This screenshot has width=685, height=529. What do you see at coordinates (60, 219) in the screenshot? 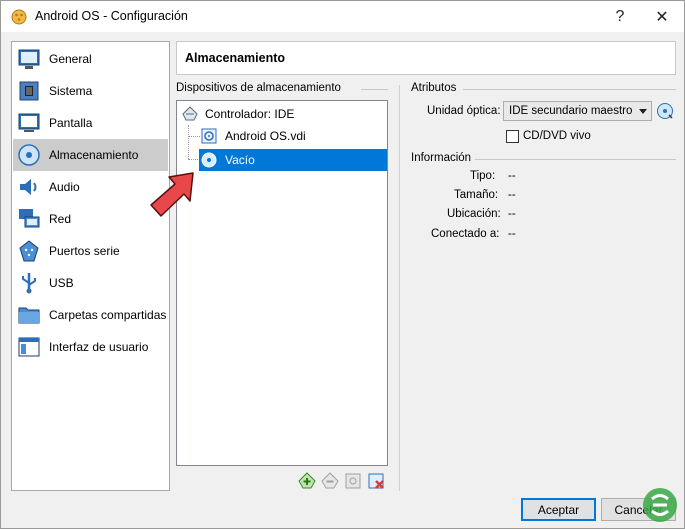
I see `sidebar-item-label: Red` at bounding box center [60, 219].